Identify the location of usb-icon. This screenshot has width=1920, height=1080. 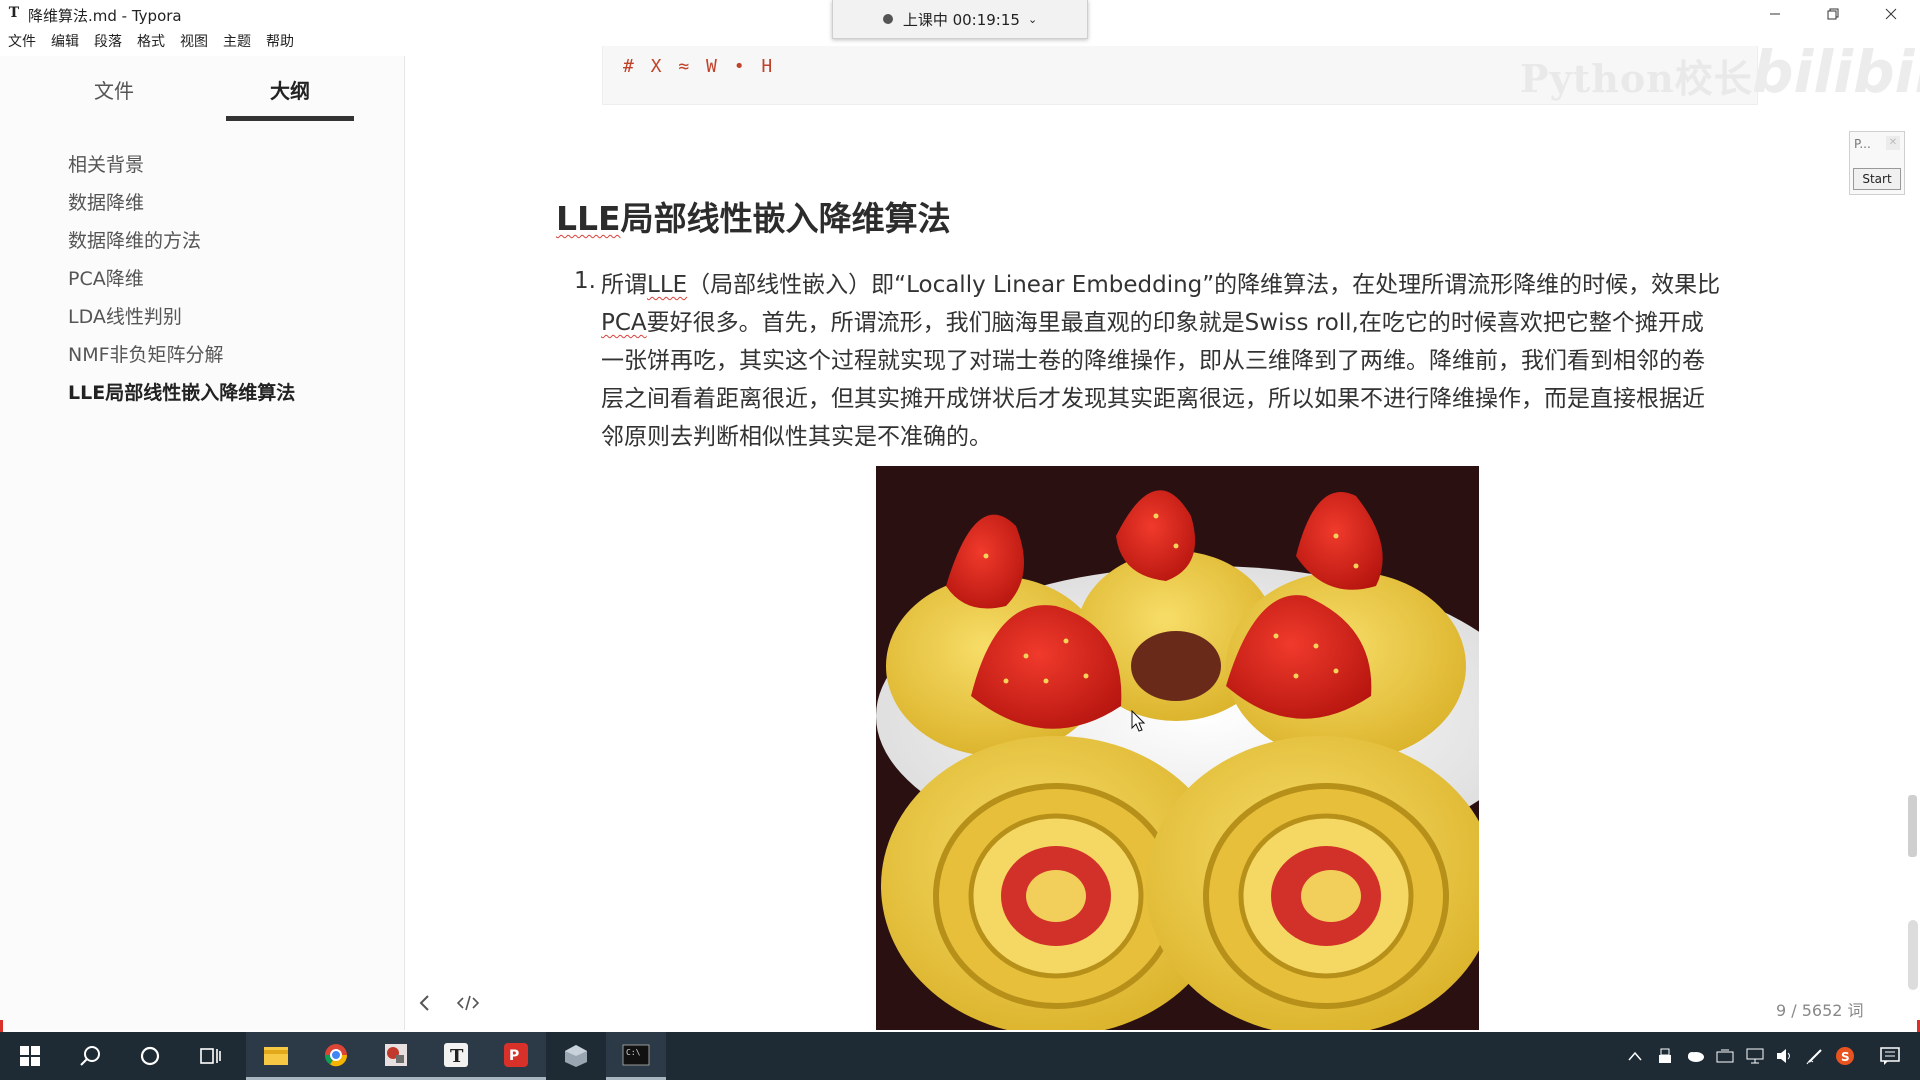
(1665, 1056).